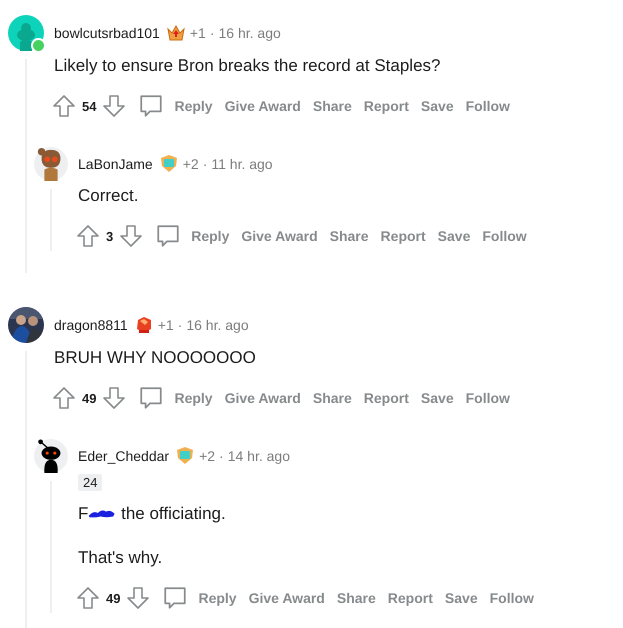 Image resolution: width=623 pixels, height=628 pixels. What do you see at coordinates (91, 325) in the screenshot?
I see `username: dragon8811` at bounding box center [91, 325].